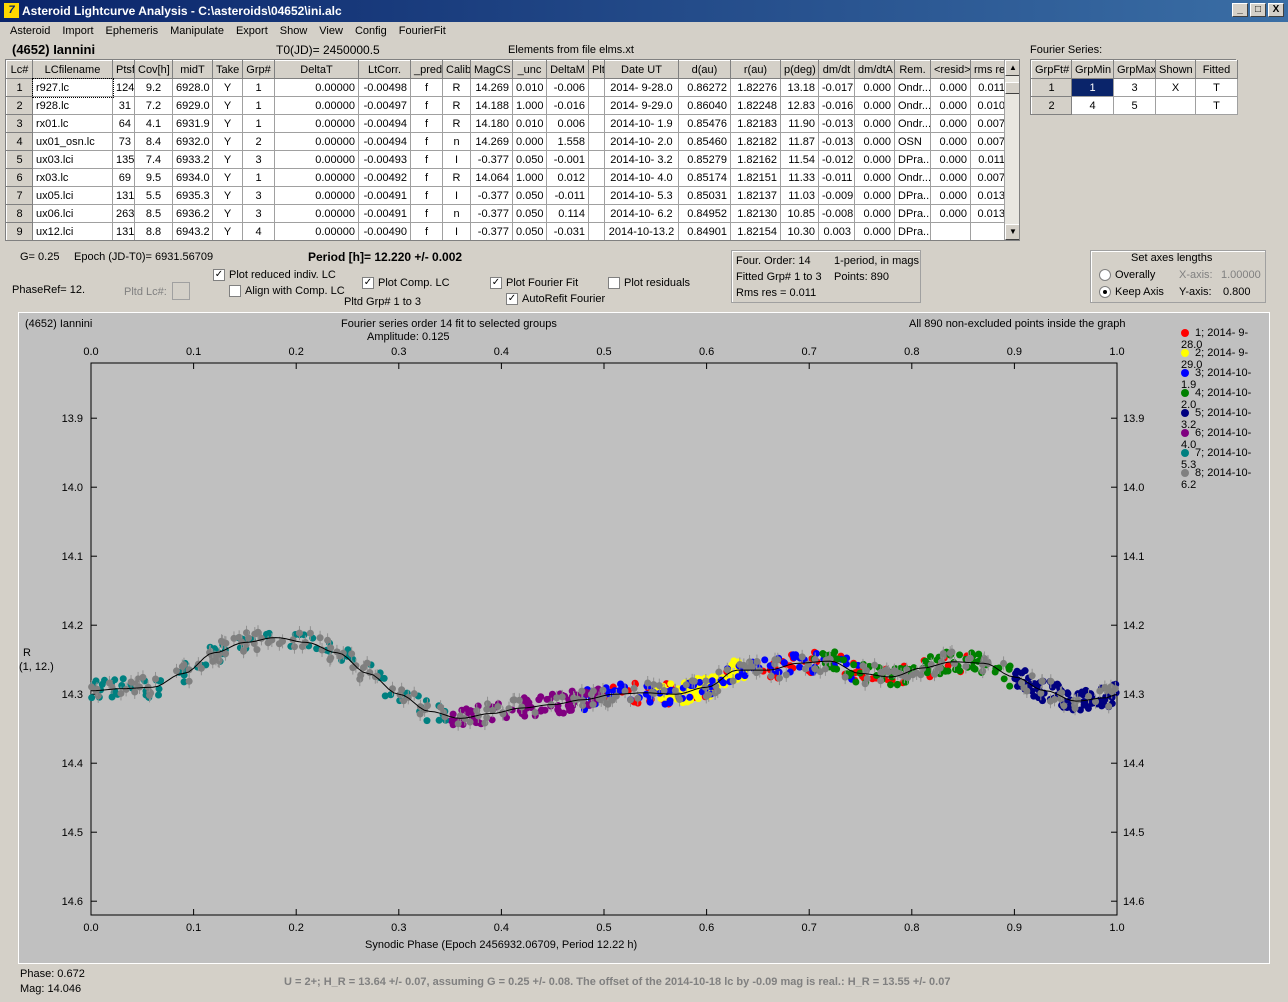  What do you see at coordinates (456, 195) in the screenshot?
I see `table-cell: I` at bounding box center [456, 195].